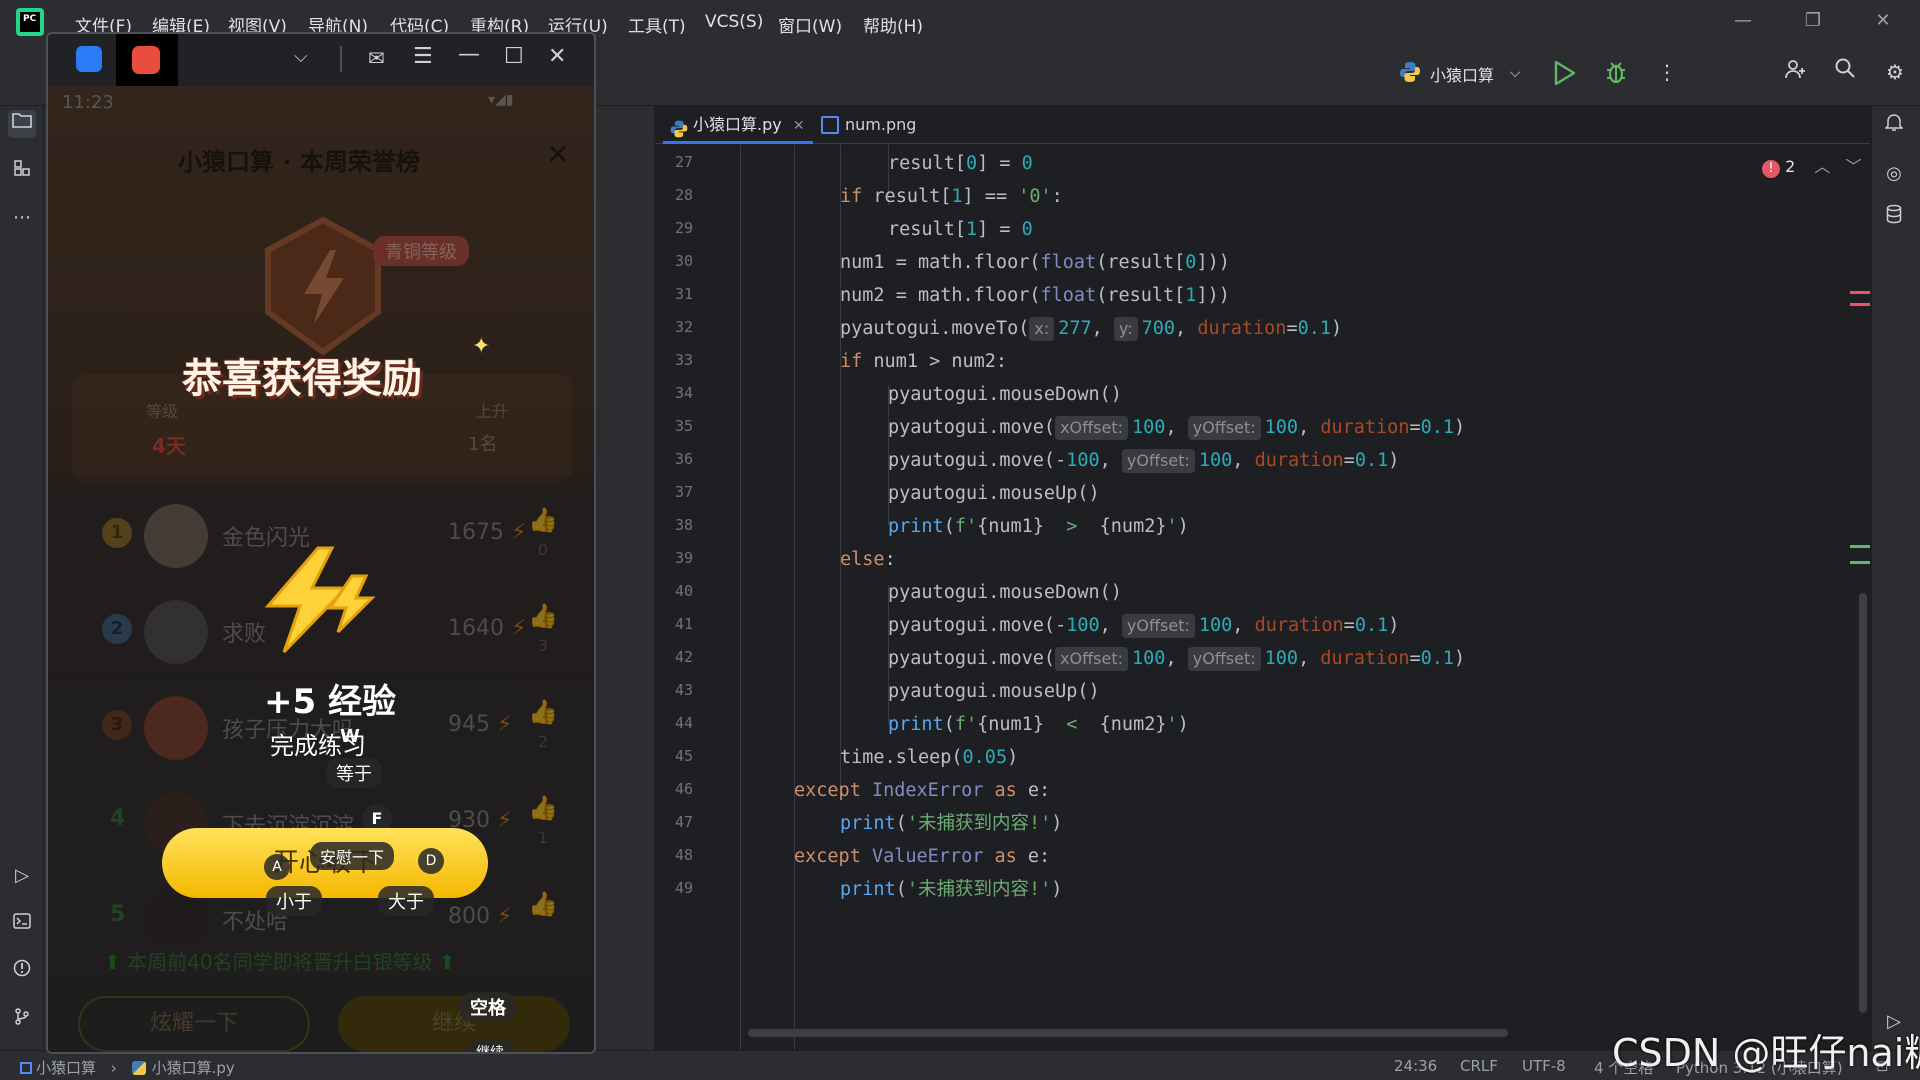 This screenshot has height=1080, width=1920. I want to click on line-number: 42, so click(683, 657).